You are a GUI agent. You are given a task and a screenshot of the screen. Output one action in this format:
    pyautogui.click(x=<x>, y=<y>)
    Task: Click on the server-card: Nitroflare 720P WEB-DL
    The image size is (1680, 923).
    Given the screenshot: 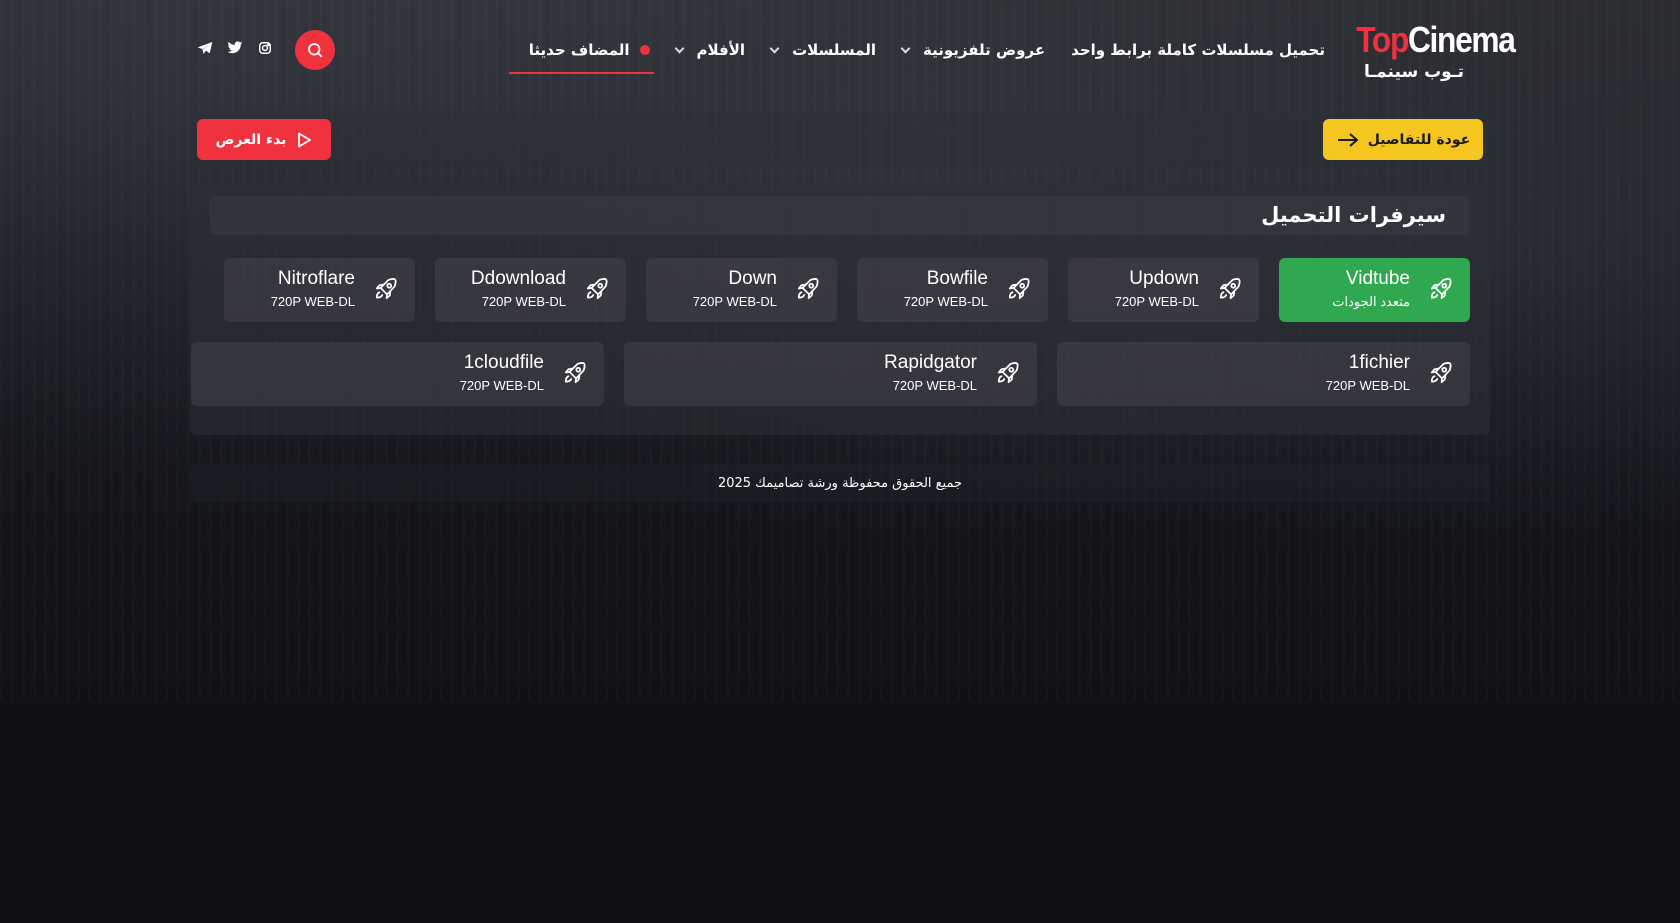 What is the action you would take?
    pyautogui.click(x=319, y=290)
    